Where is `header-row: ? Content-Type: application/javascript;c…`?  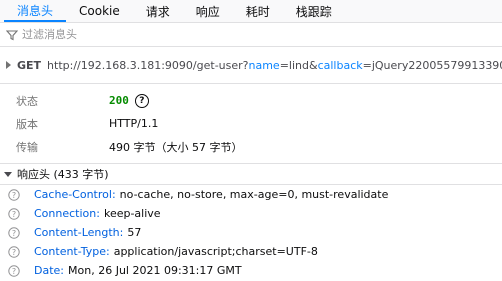 header-row: ? Content-Type: application/javascript;c… is located at coordinates (255, 251).